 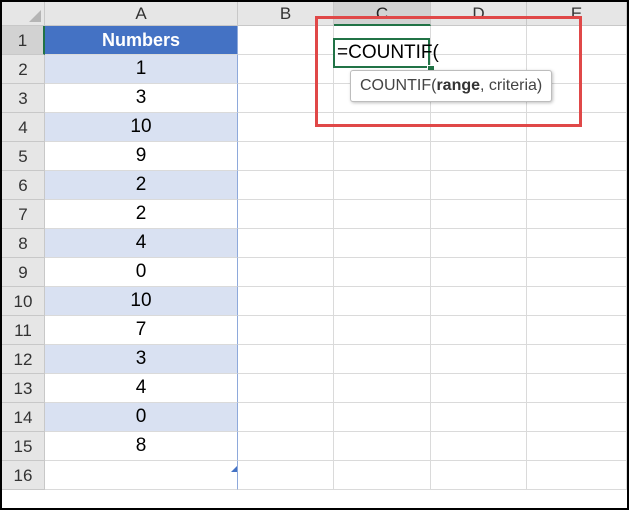 I want to click on row-header-7: 7, so click(x=23, y=214).